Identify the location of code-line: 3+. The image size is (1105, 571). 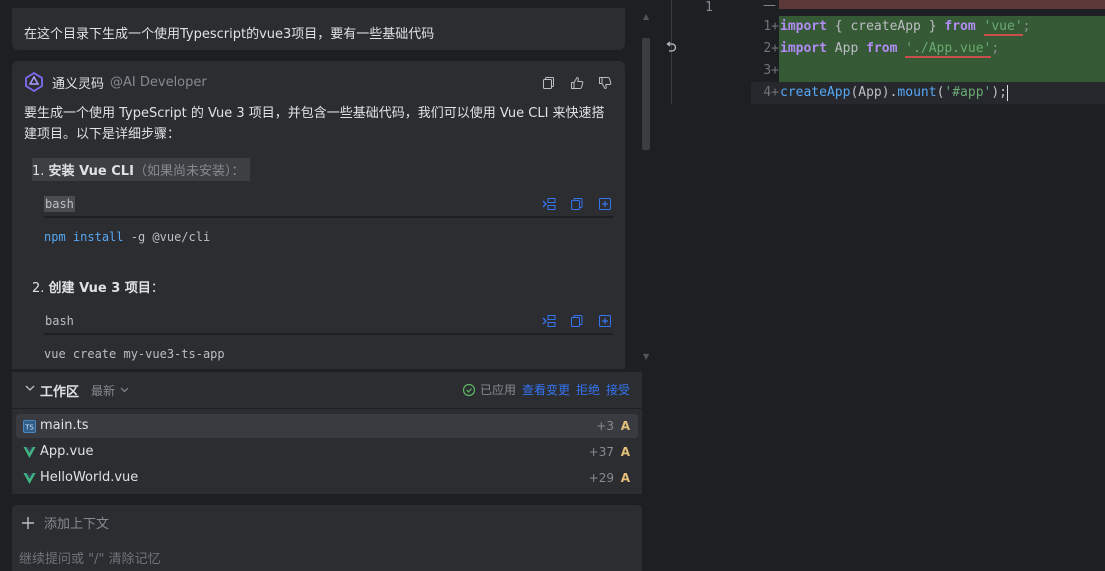
(928, 71).